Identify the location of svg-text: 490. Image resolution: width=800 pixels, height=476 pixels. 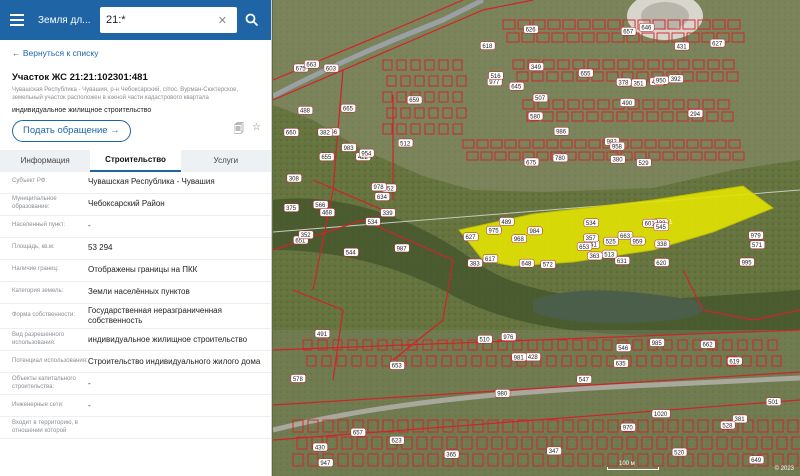
(627, 104).